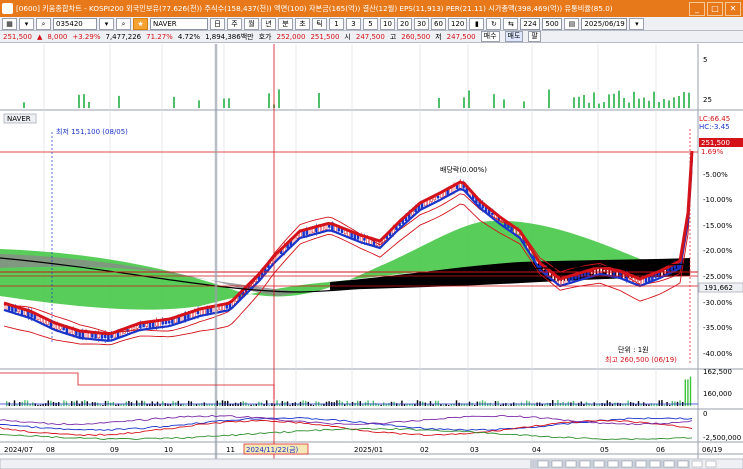 Image resolution: width=743 pixels, height=469 pixels. Describe the element at coordinates (552, 23) in the screenshot. I see `count-total: 500` at that location.